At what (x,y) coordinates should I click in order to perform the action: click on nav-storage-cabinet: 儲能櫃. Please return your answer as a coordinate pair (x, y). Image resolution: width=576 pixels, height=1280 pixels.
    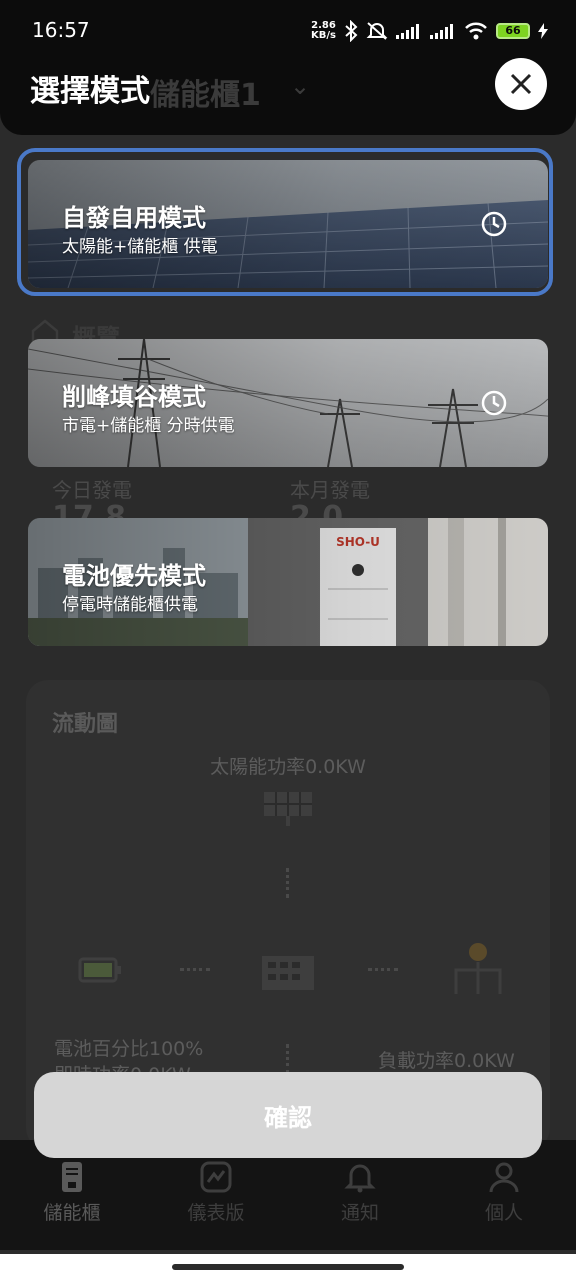
    Looking at the image, I should click on (72, 1192).